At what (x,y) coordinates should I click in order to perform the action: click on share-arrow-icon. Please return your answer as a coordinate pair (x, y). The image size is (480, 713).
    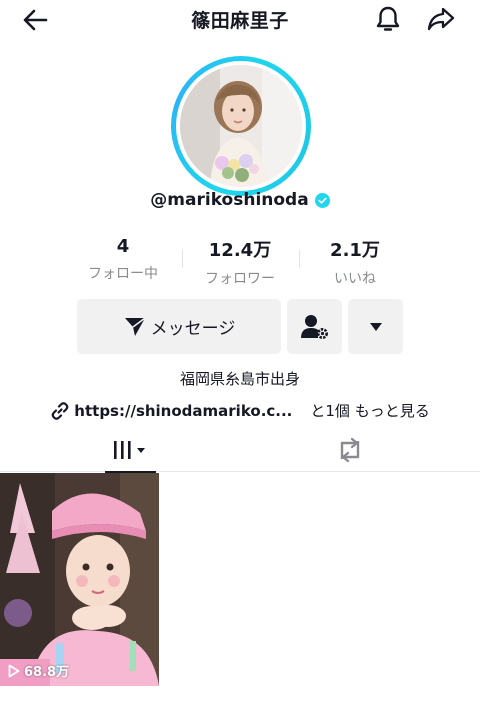
    Looking at the image, I should click on (441, 19).